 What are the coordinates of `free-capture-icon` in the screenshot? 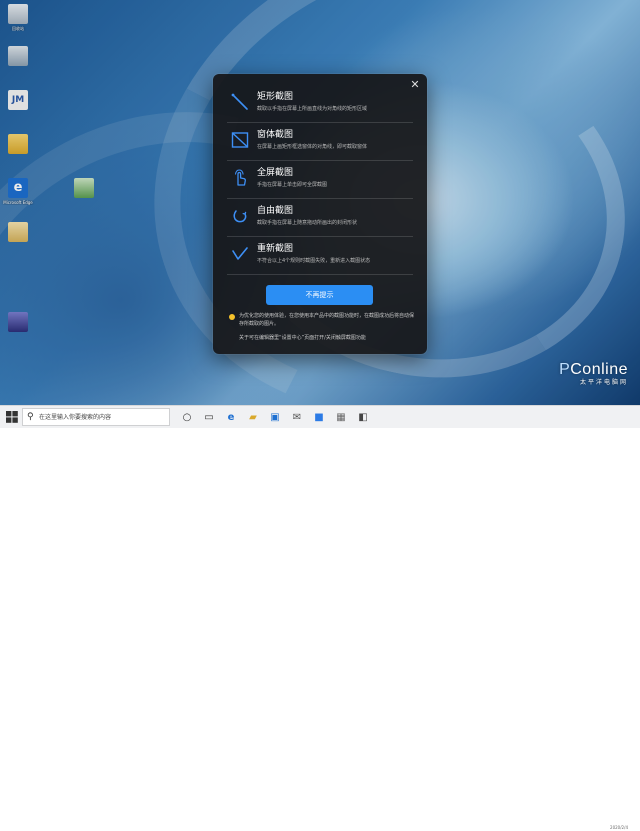 It's located at (240, 216).